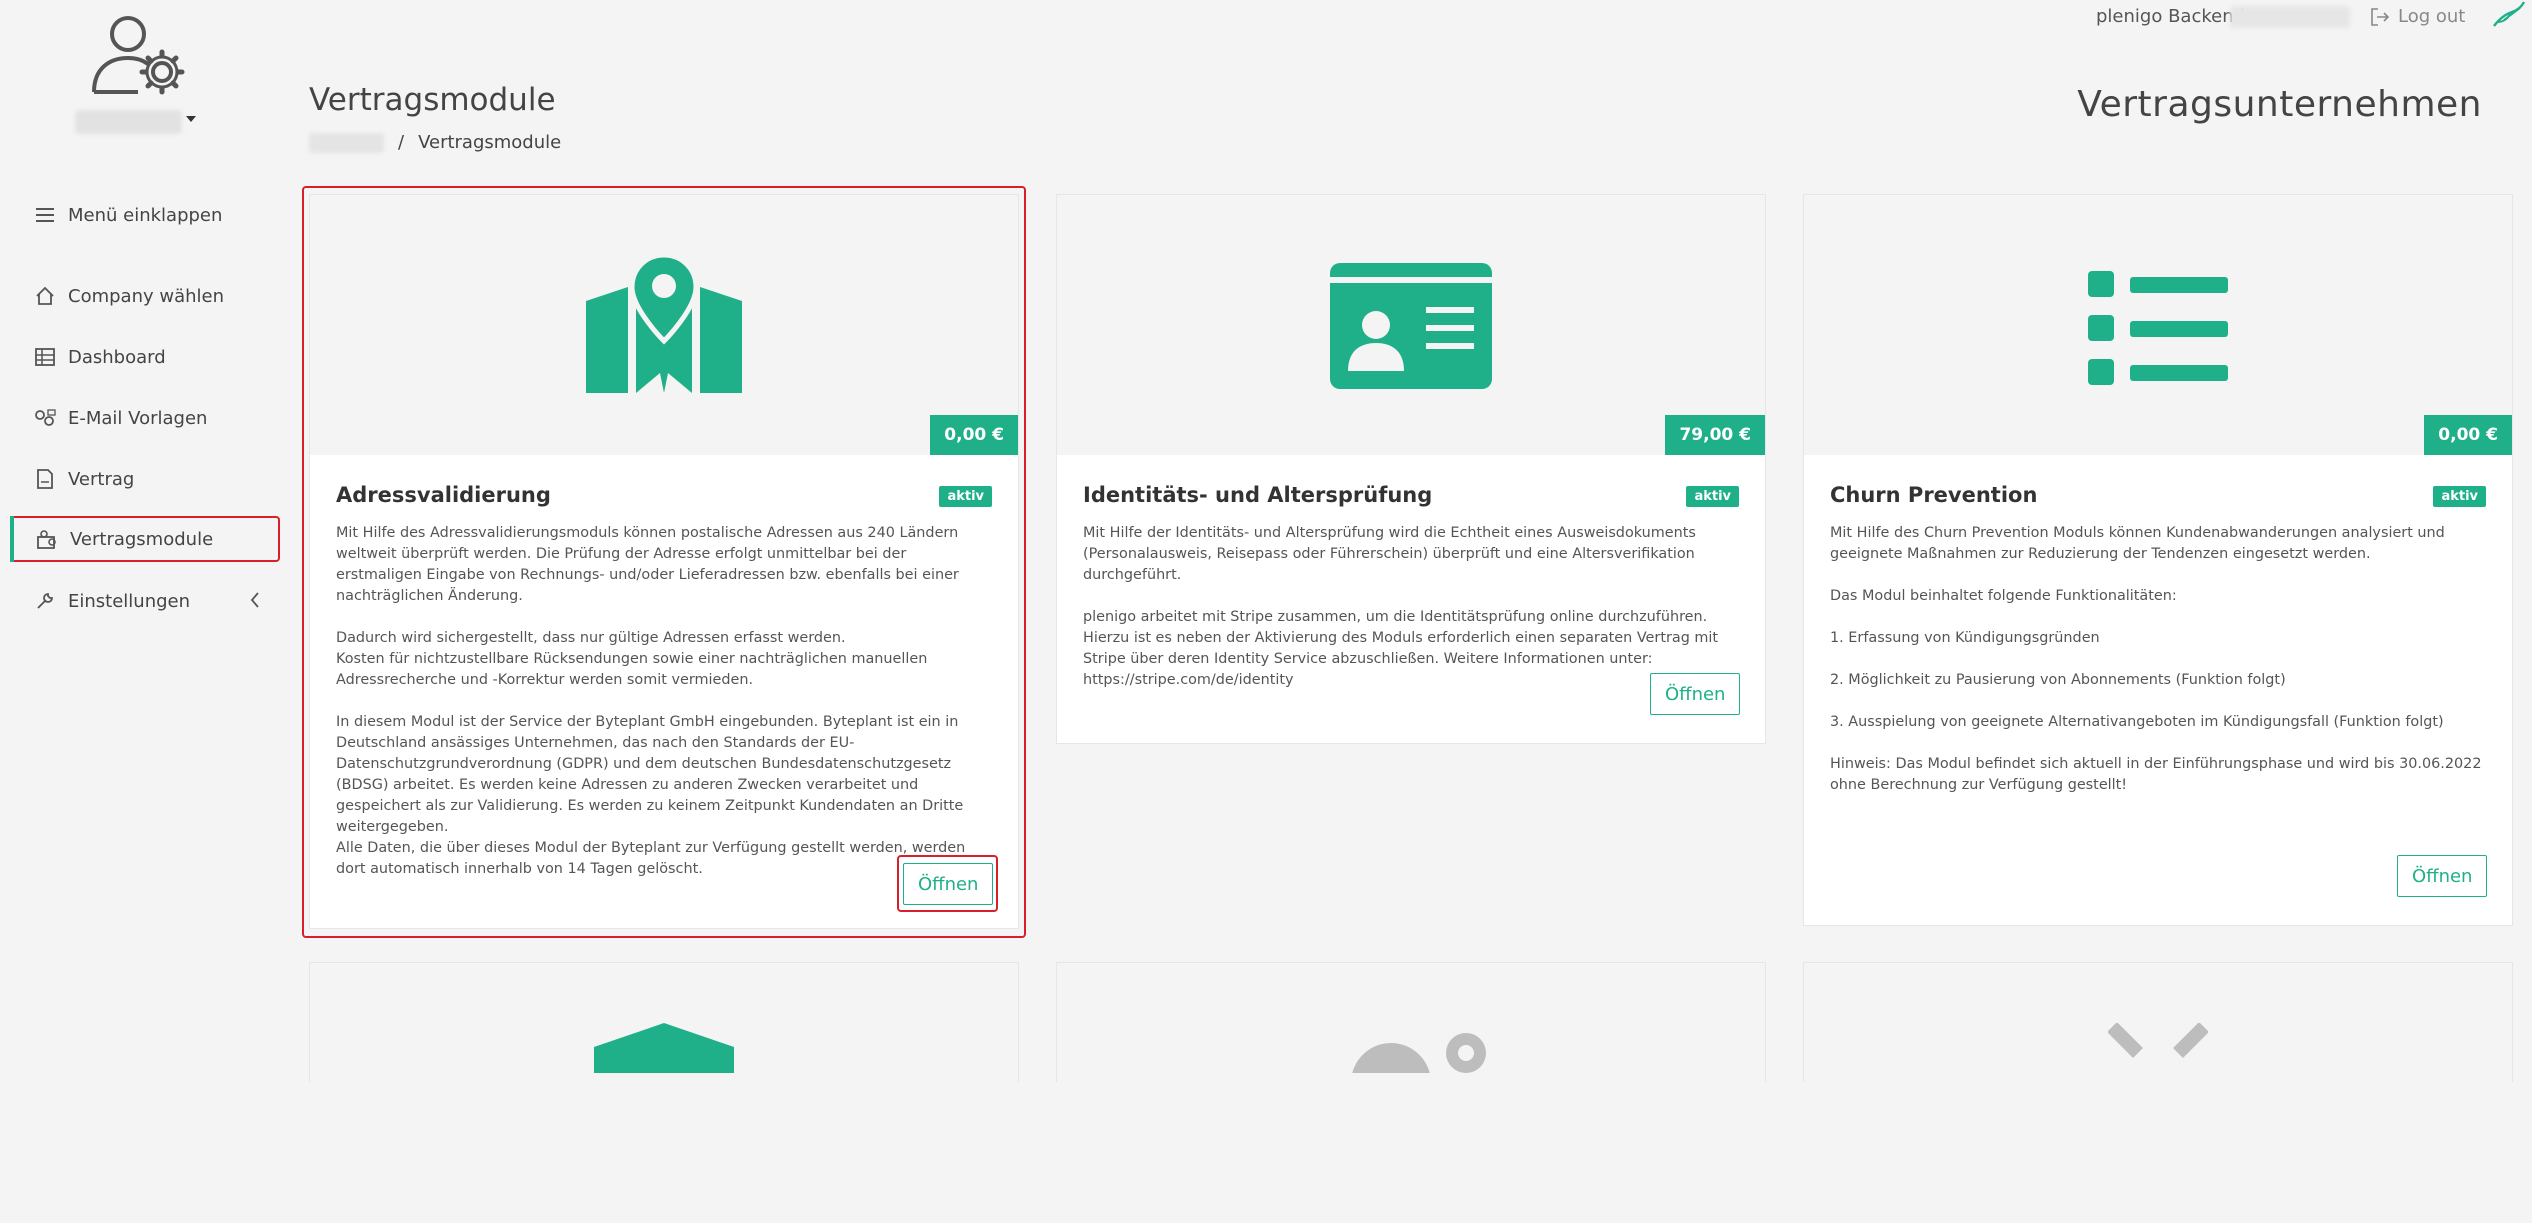  I want to click on company-title: Vertragsunternehmen, so click(2279, 104).